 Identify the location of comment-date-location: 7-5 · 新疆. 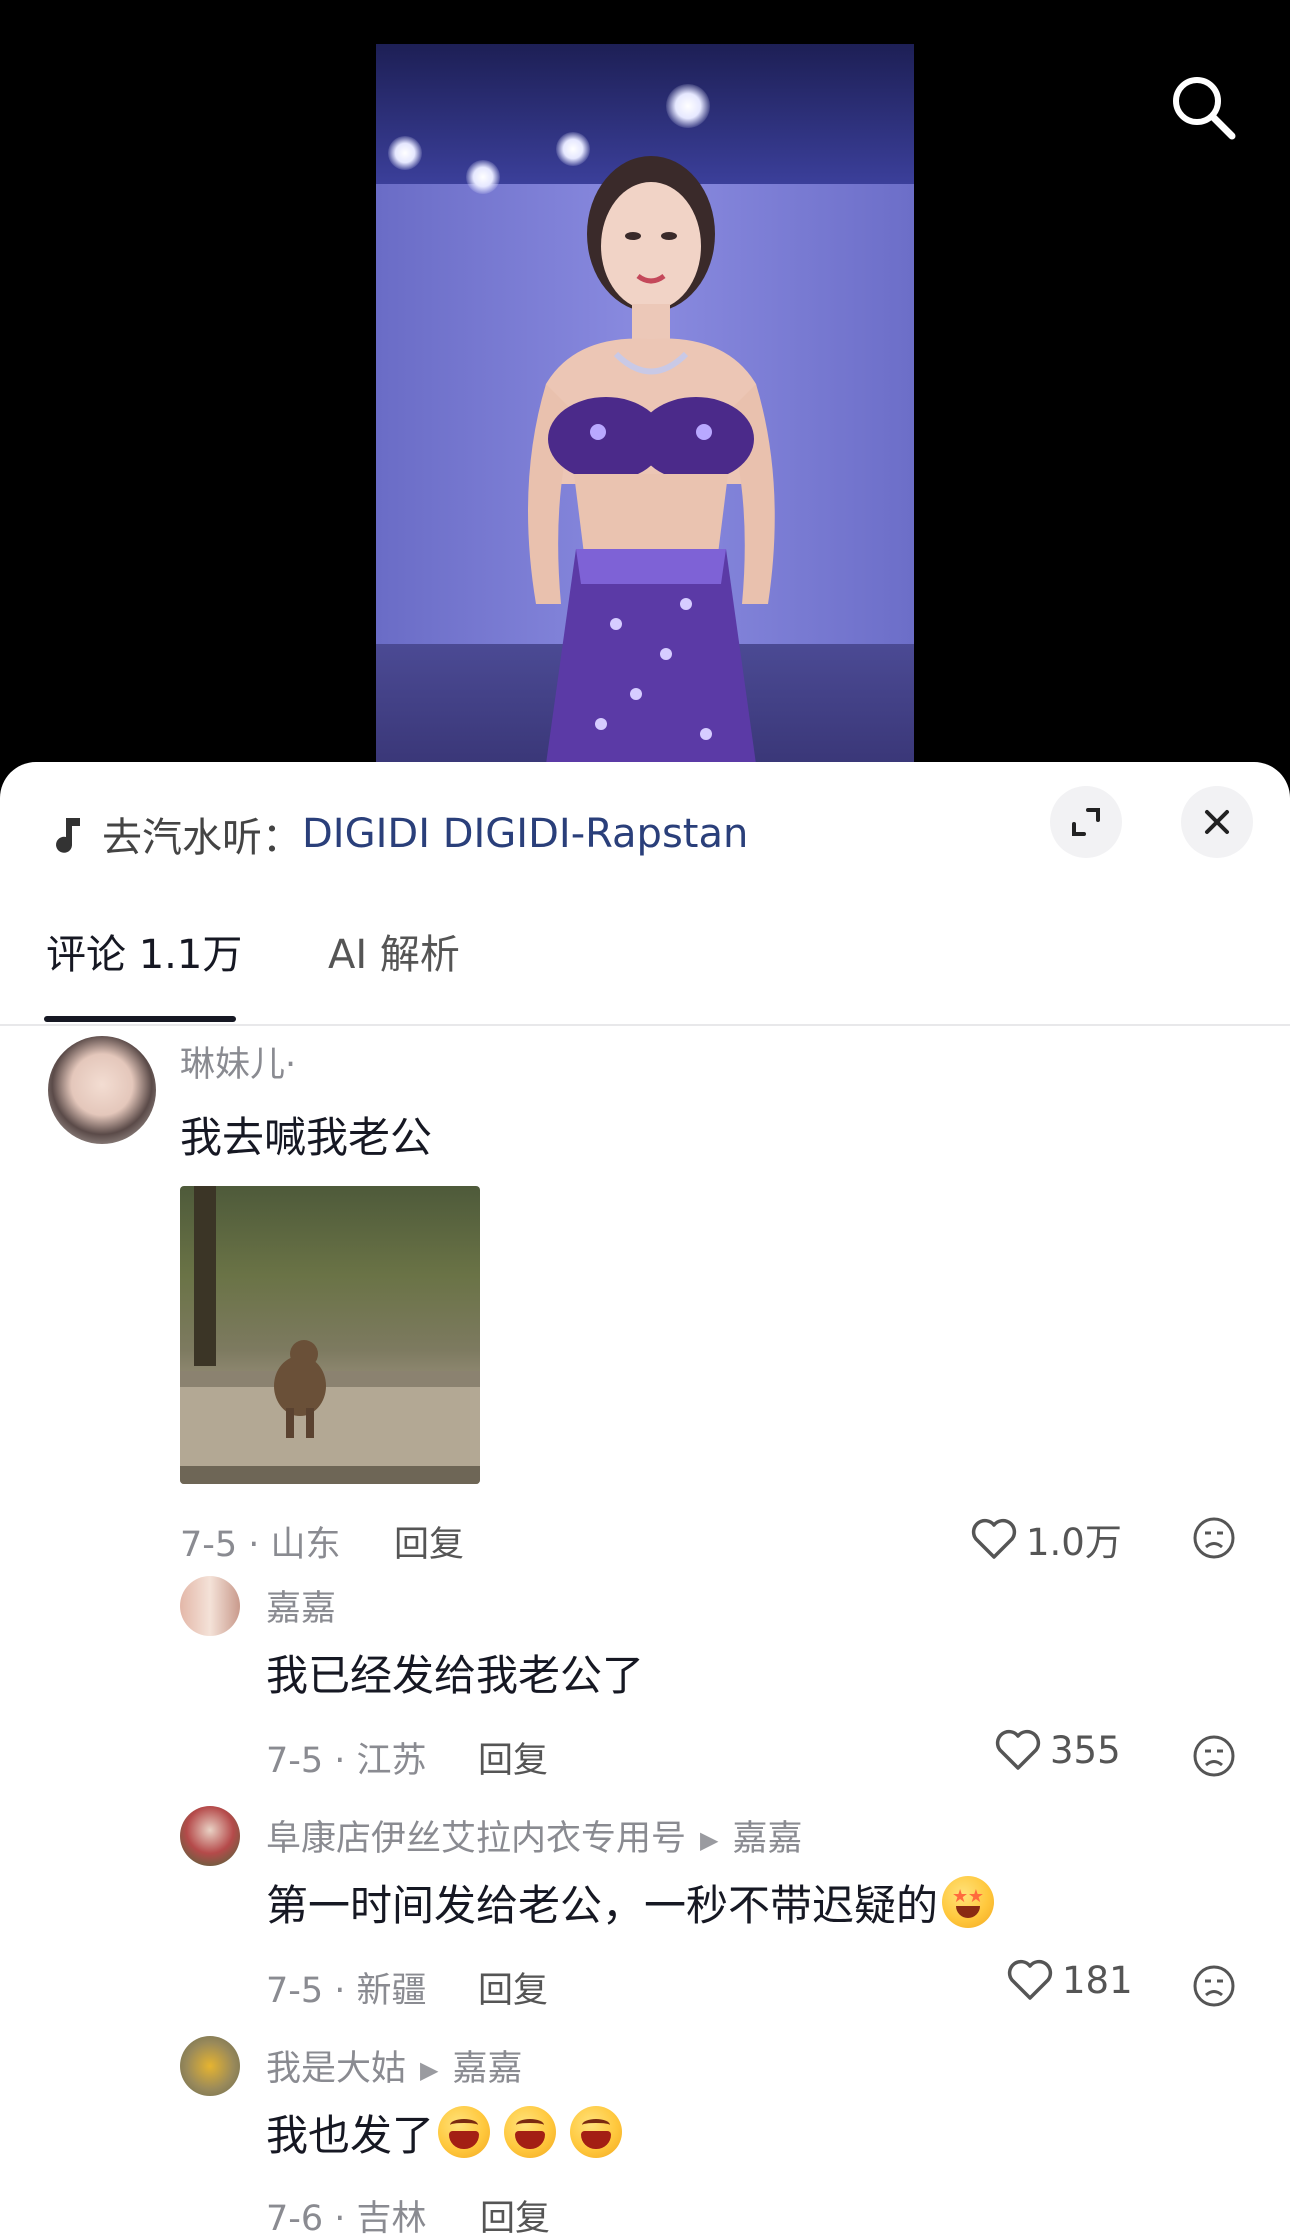
(346, 1991).